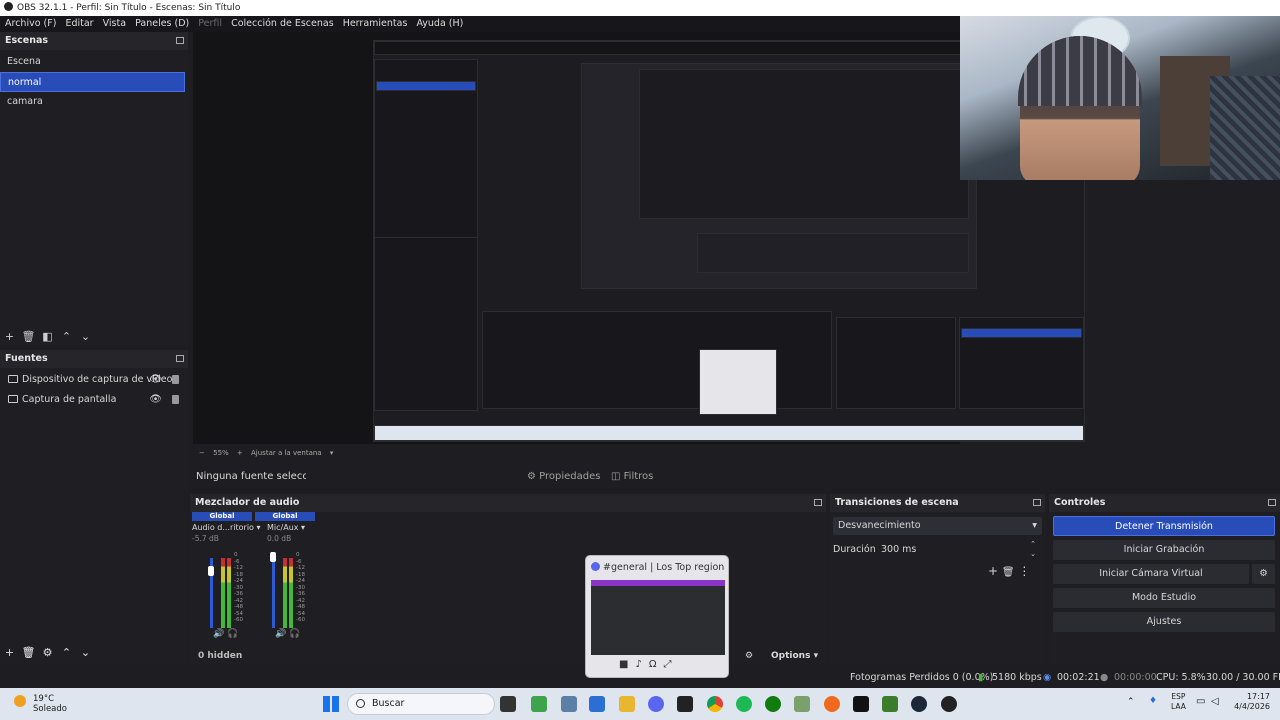  I want to click on volume-slider-track, so click(273, 593).